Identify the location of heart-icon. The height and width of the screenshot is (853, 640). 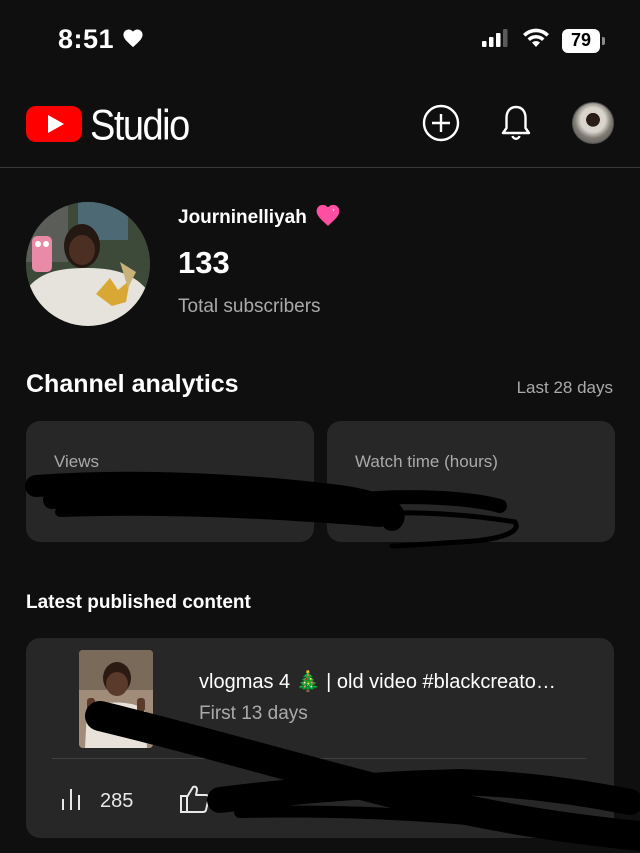
(133, 39).